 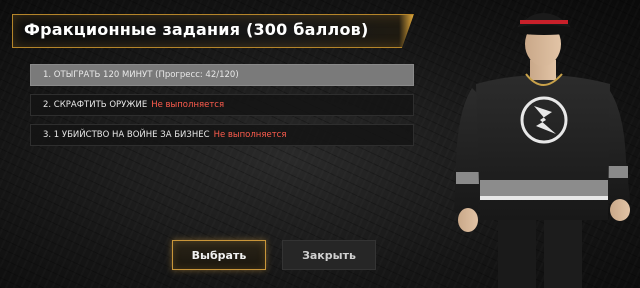 What do you see at coordinates (544, 22) in the screenshot?
I see `hat-band` at bounding box center [544, 22].